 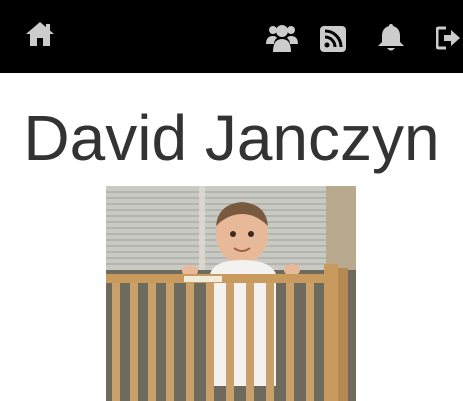 What do you see at coordinates (333, 39) in the screenshot?
I see `rss-icon` at bounding box center [333, 39].